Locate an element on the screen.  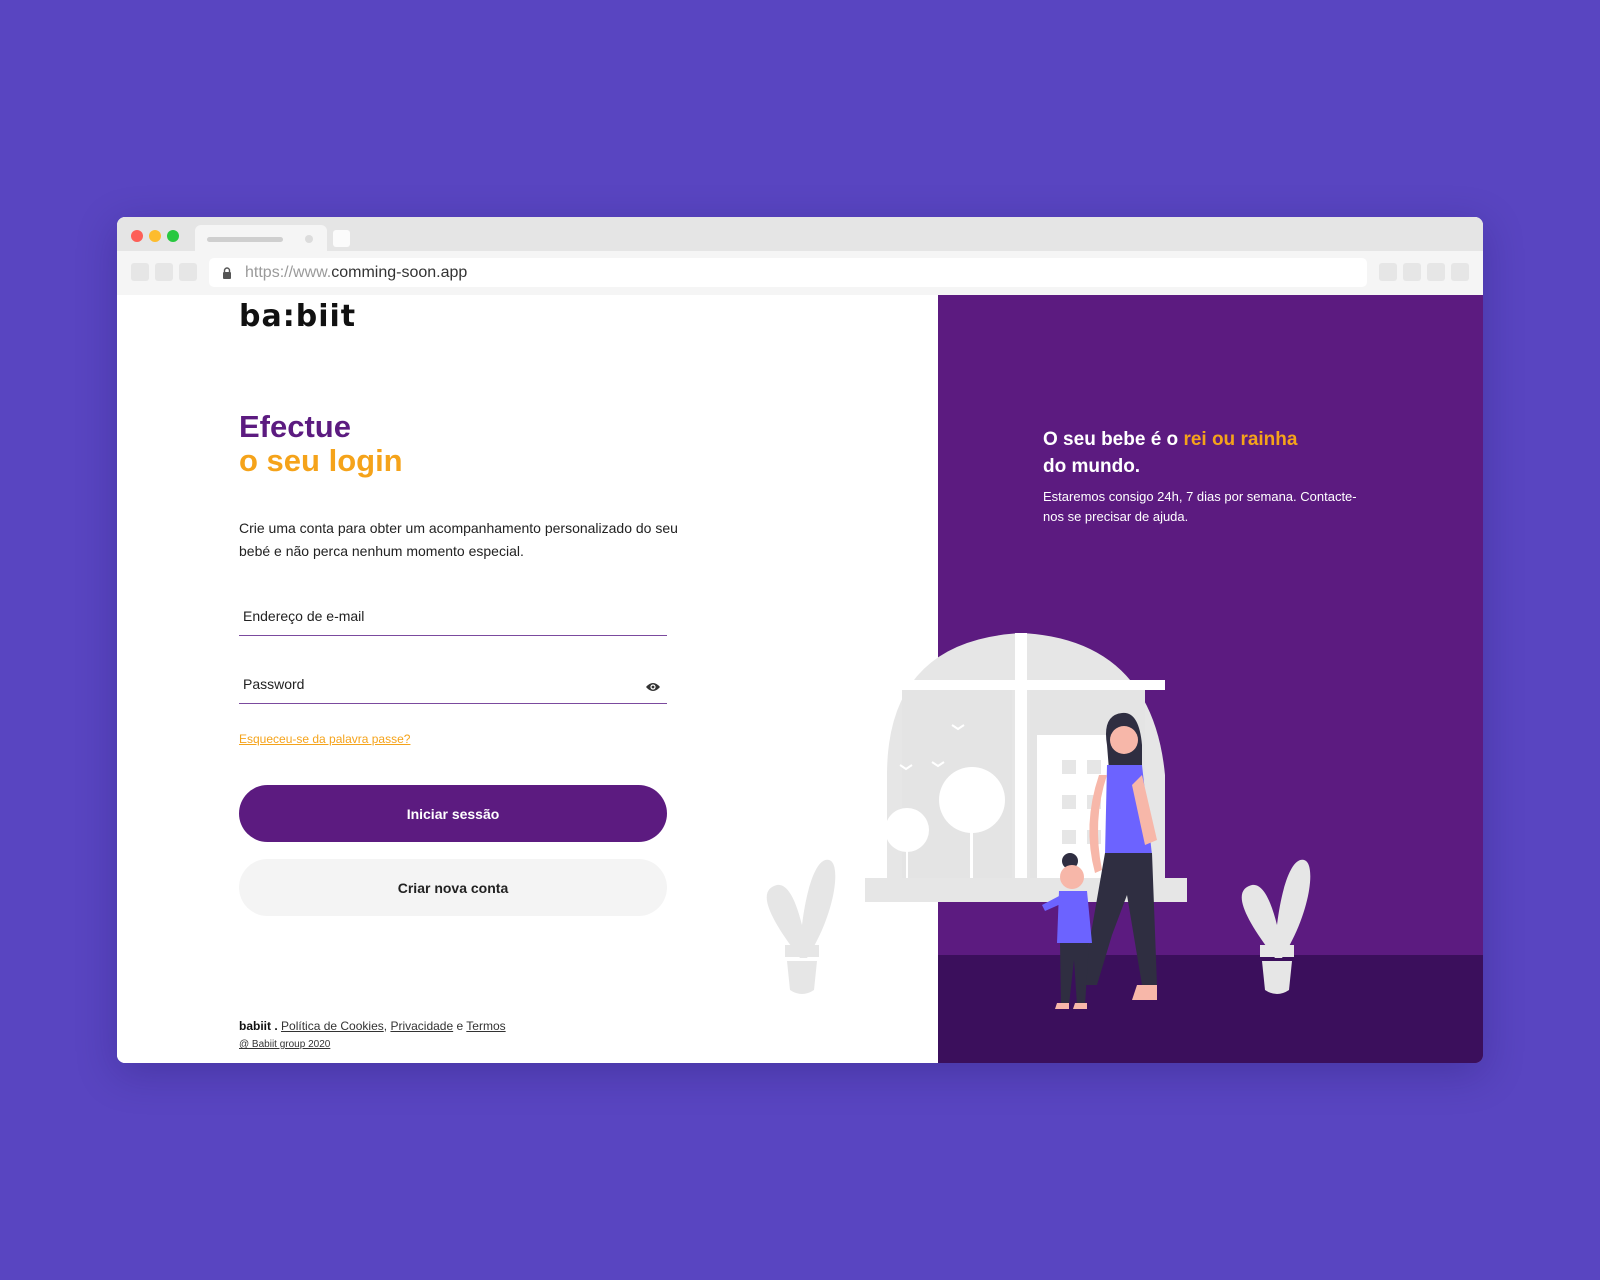
logo: ba:biit is located at coordinates (297, 316).